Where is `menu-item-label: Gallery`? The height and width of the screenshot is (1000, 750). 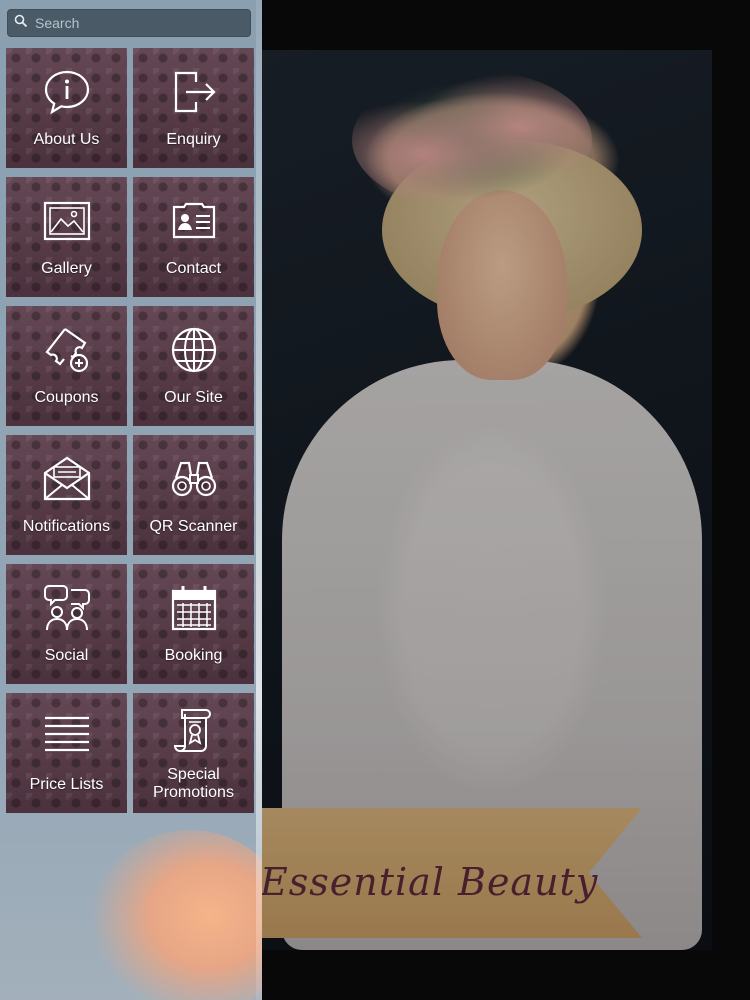
menu-item-label: Gallery is located at coordinates (66, 268).